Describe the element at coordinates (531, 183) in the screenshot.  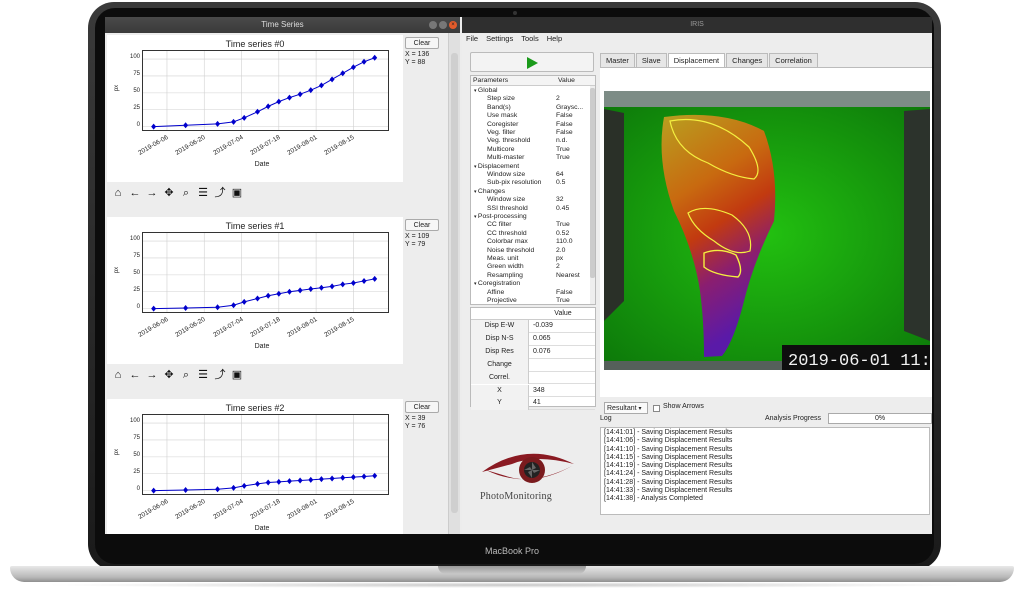
I see `param-row: Sub-pix resolution 0.5` at that location.